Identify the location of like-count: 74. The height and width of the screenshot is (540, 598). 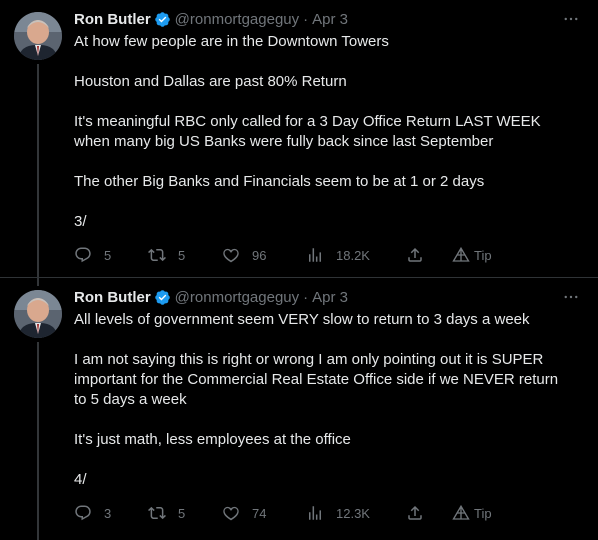
(259, 513).